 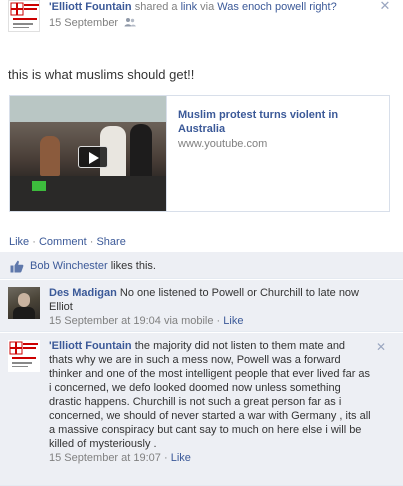 What do you see at coordinates (131, 321) in the screenshot?
I see `comment-timestamp: 15 September at 19:04 via mobile` at bounding box center [131, 321].